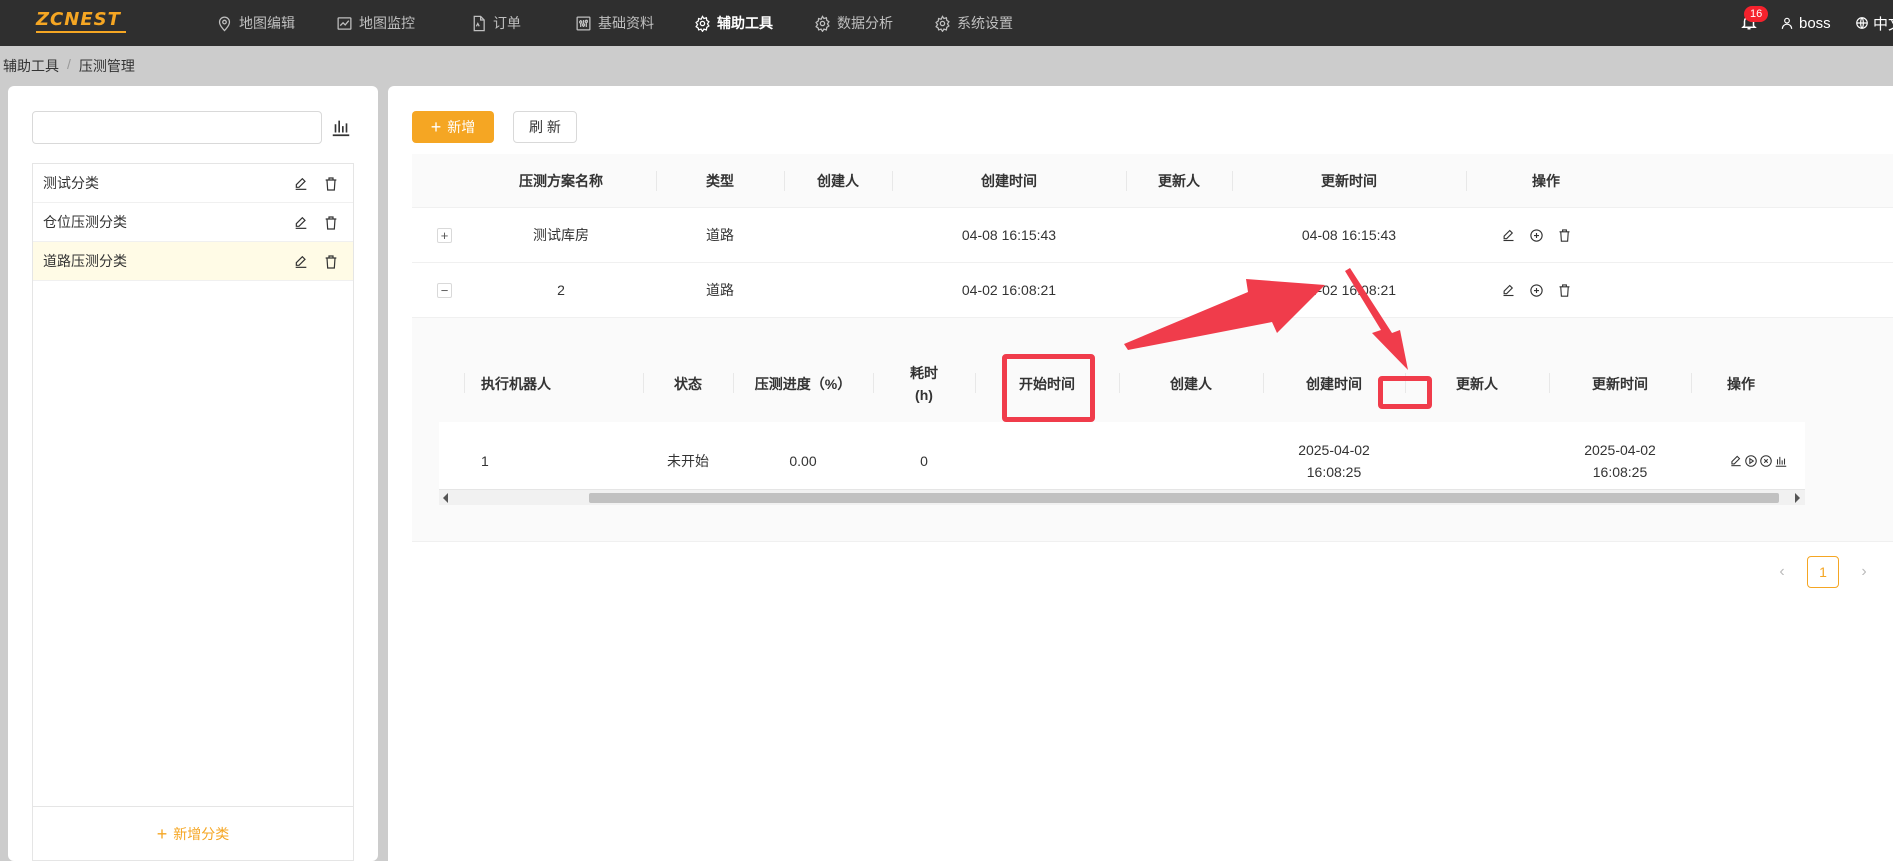  What do you see at coordinates (1874, 23) in the screenshot?
I see `language-switch: 中文` at bounding box center [1874, 23].